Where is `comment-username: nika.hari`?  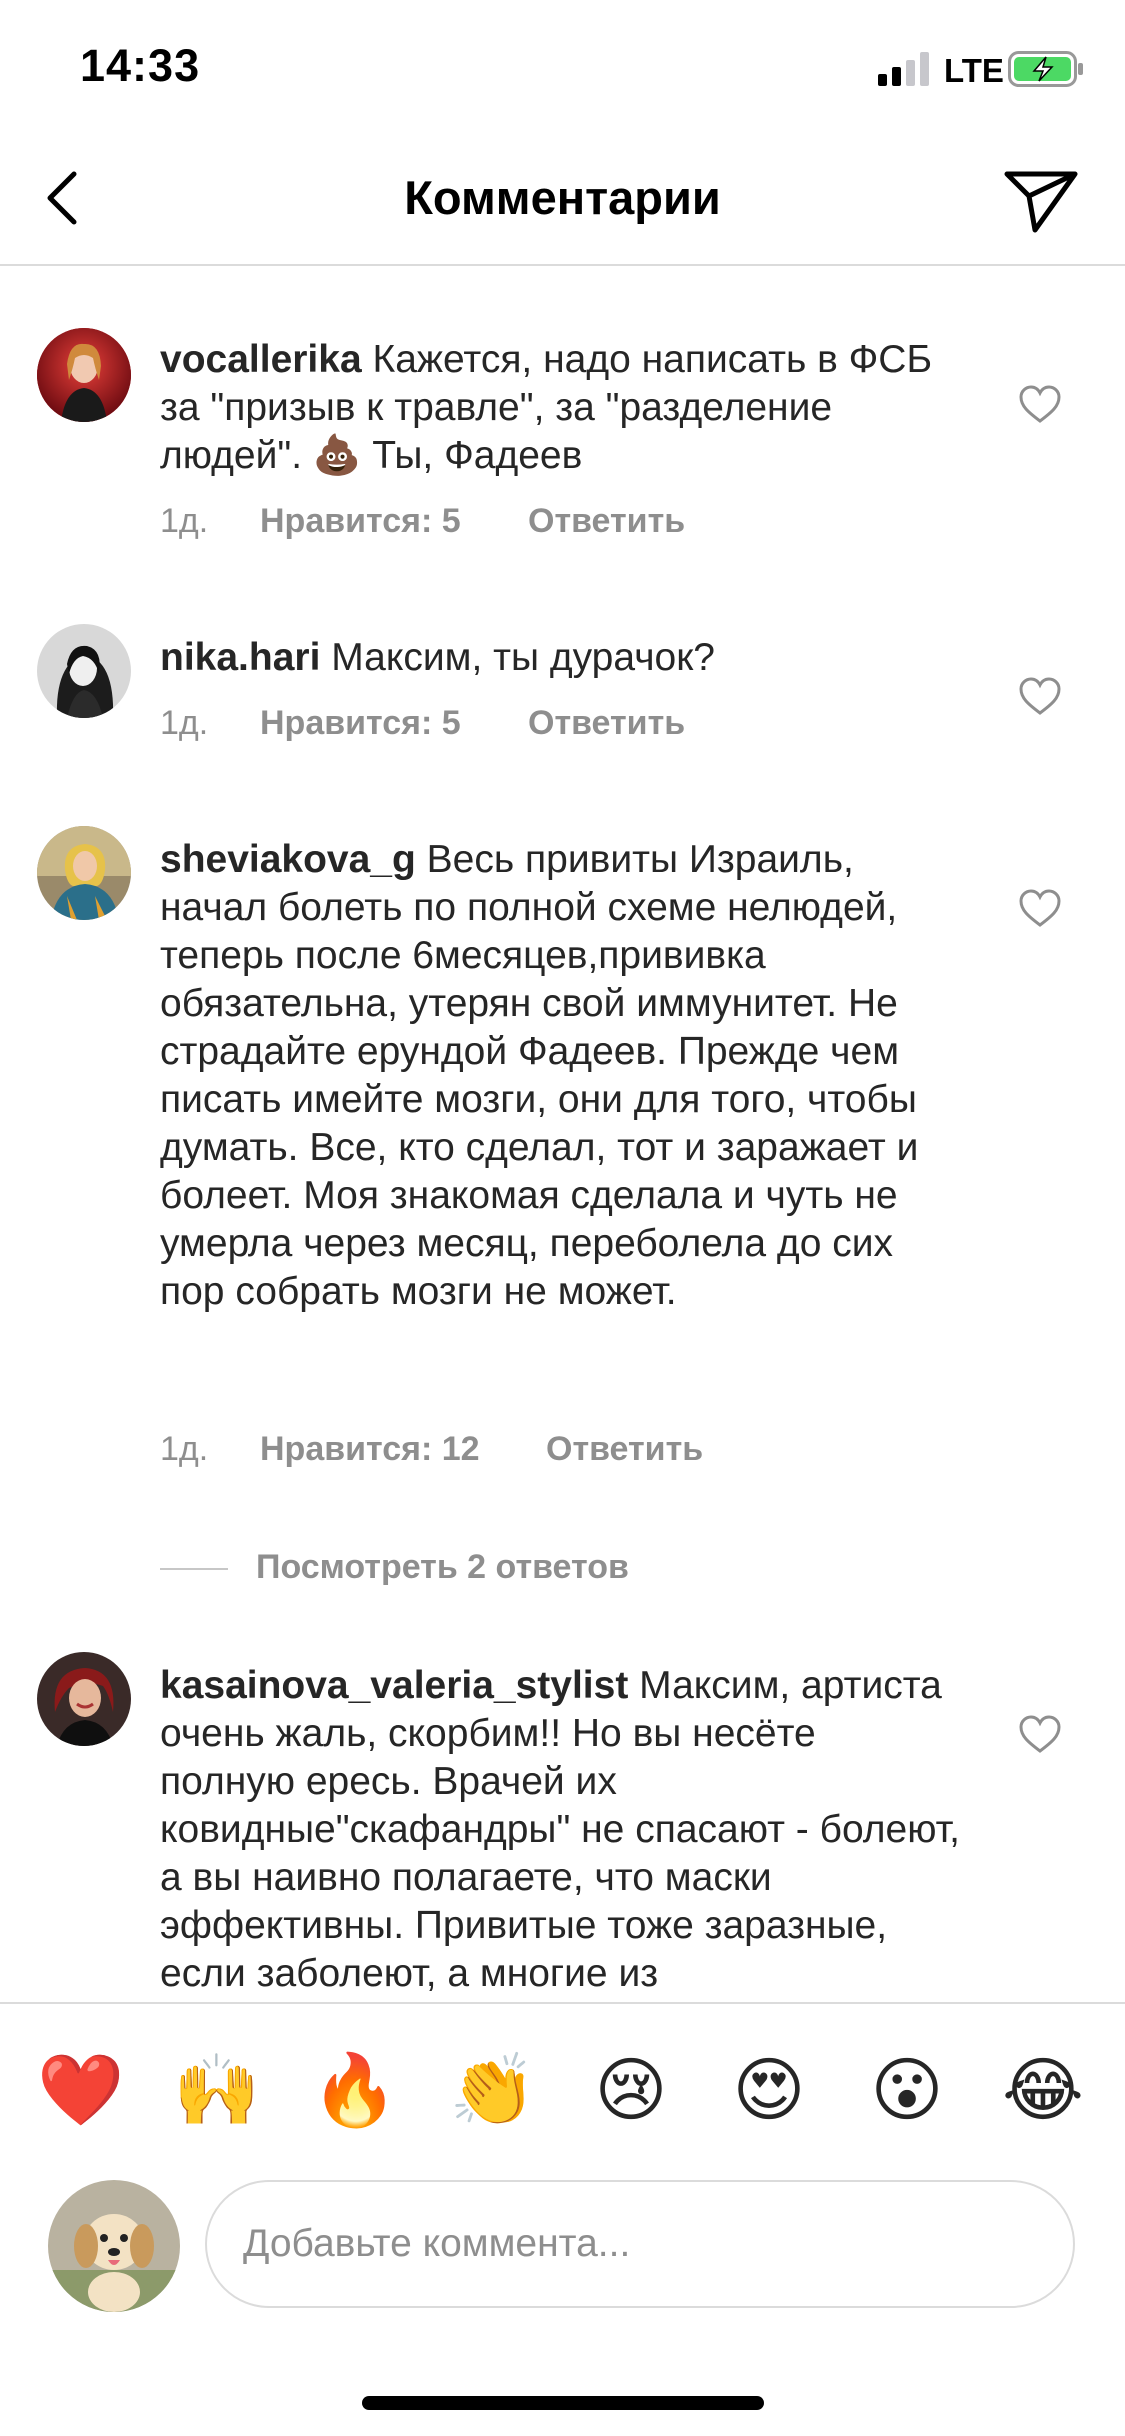
comment-username: nika.hari is located at coordinates (240, 657).